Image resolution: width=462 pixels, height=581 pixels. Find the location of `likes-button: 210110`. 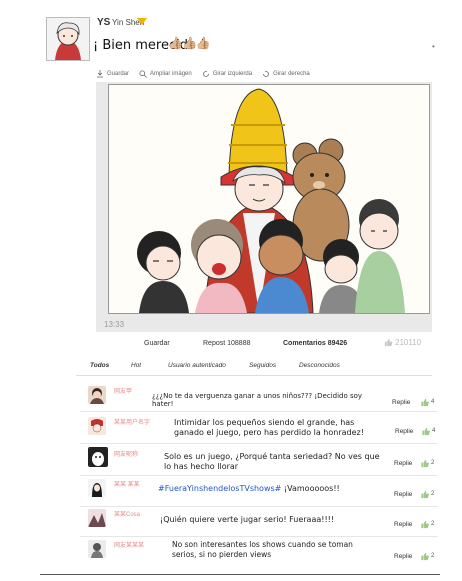

likes-button: 210110 is located at coordinates (402, 342).